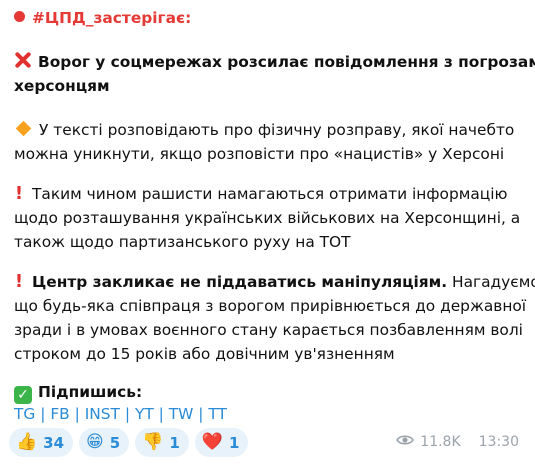 The height and width of the screenshot is (468, 535). I want to click on thumbs-up-icon: 👍, so click(27, 442).